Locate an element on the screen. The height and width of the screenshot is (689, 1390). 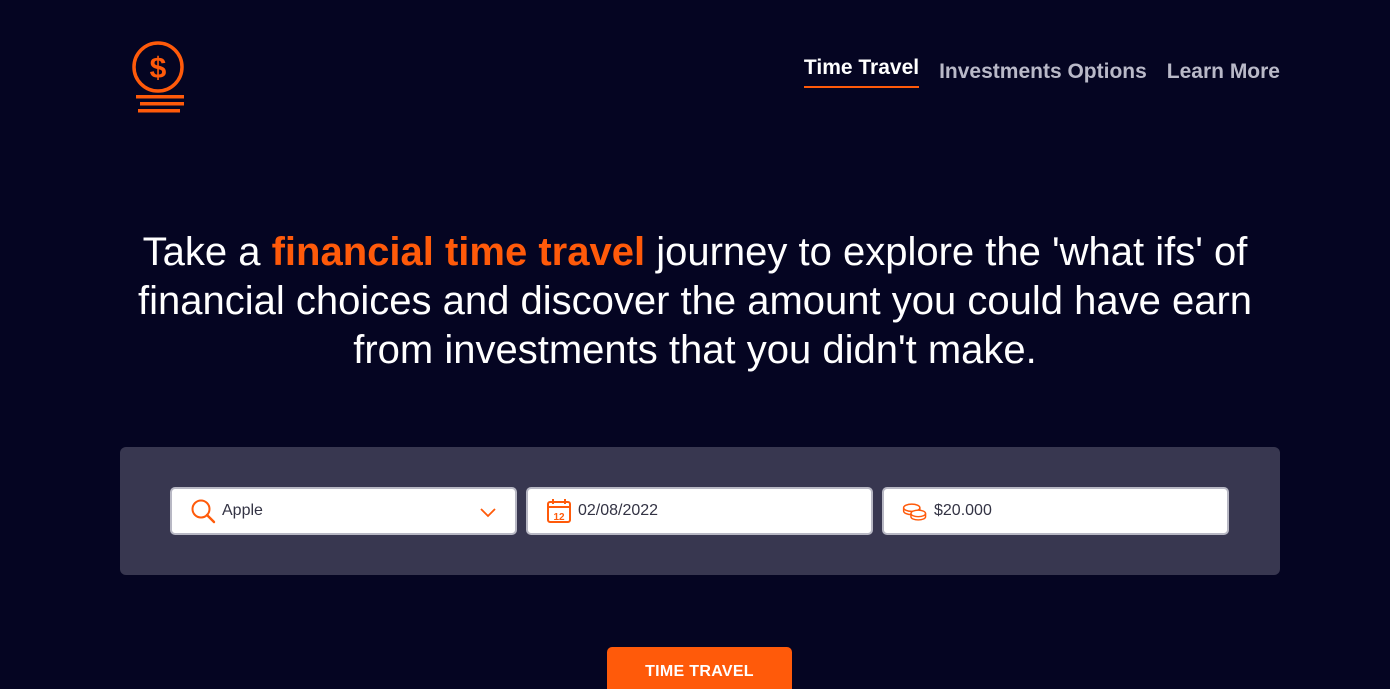
nav-learn-more: Learn More is located at coordinates (1223, 75).